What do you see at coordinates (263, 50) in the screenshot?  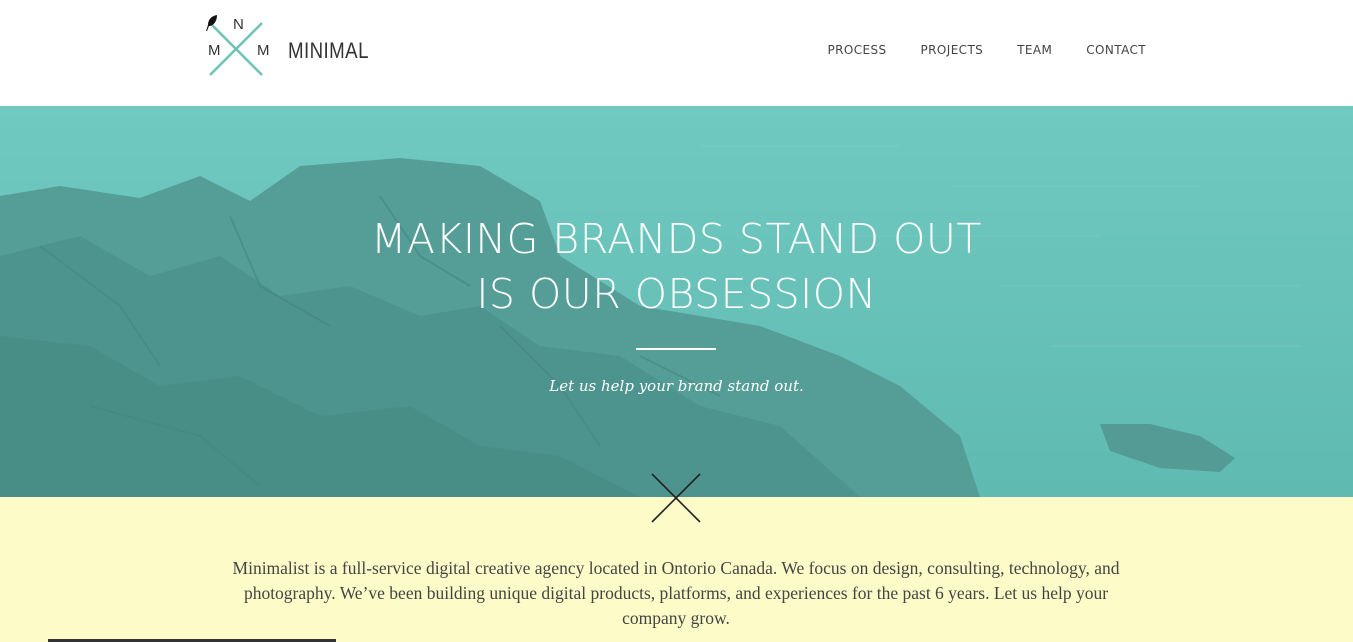 I see `logo-letter-right: M` at bounding box center [263, 50].